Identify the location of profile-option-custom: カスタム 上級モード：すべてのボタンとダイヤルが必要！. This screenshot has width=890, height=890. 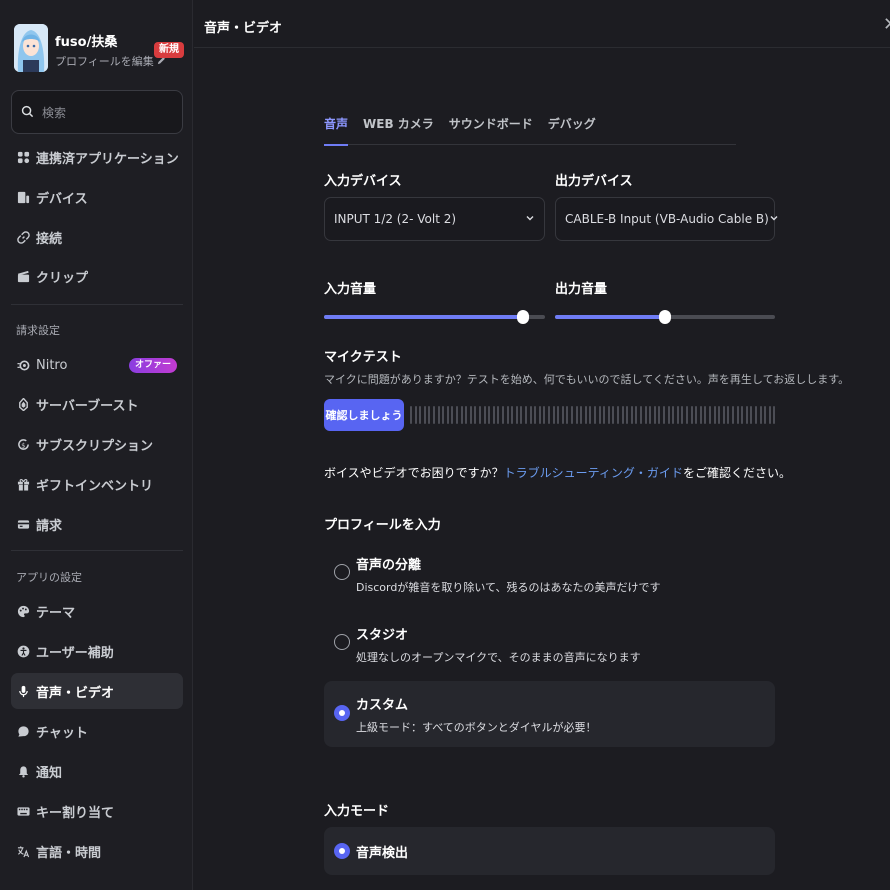
(549, 714).